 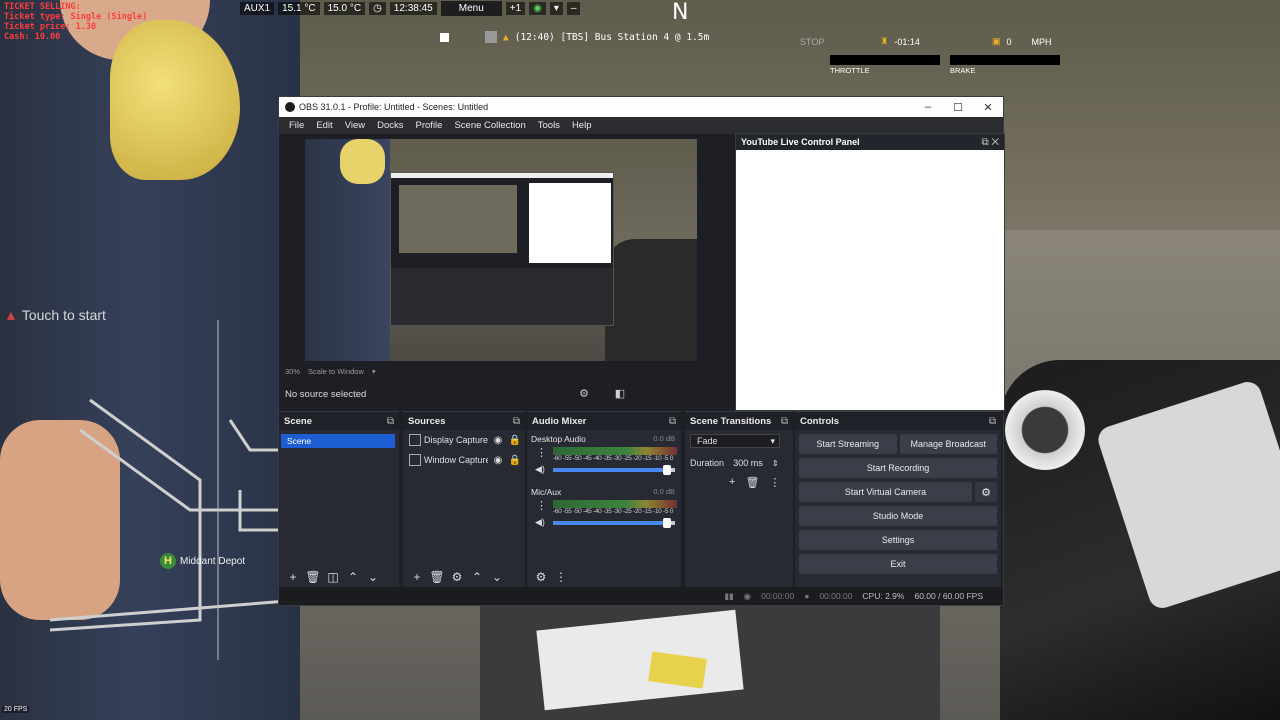 I want to click on obs-logo-icon, so click(x=290, y=107).